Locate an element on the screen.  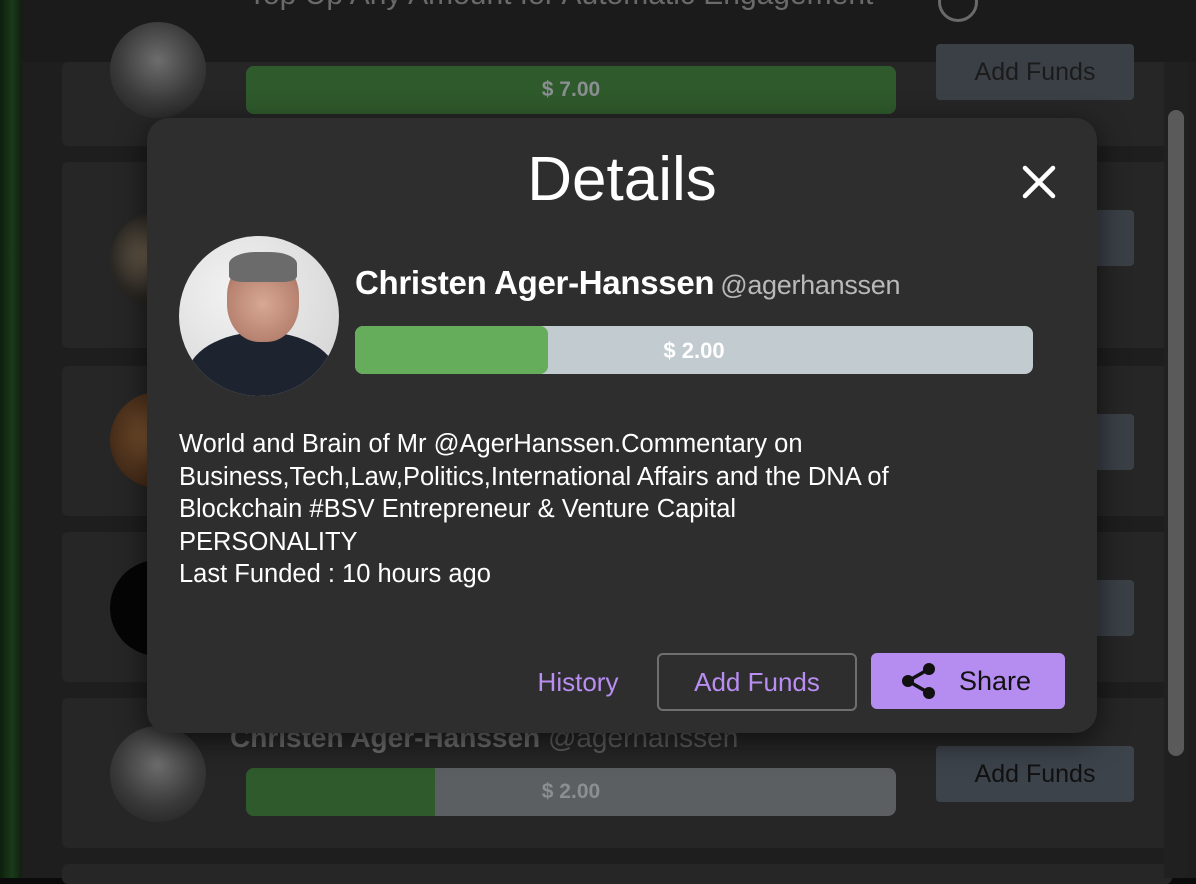
funds-value: $ 2.00 is located at coordinates (694, 350).